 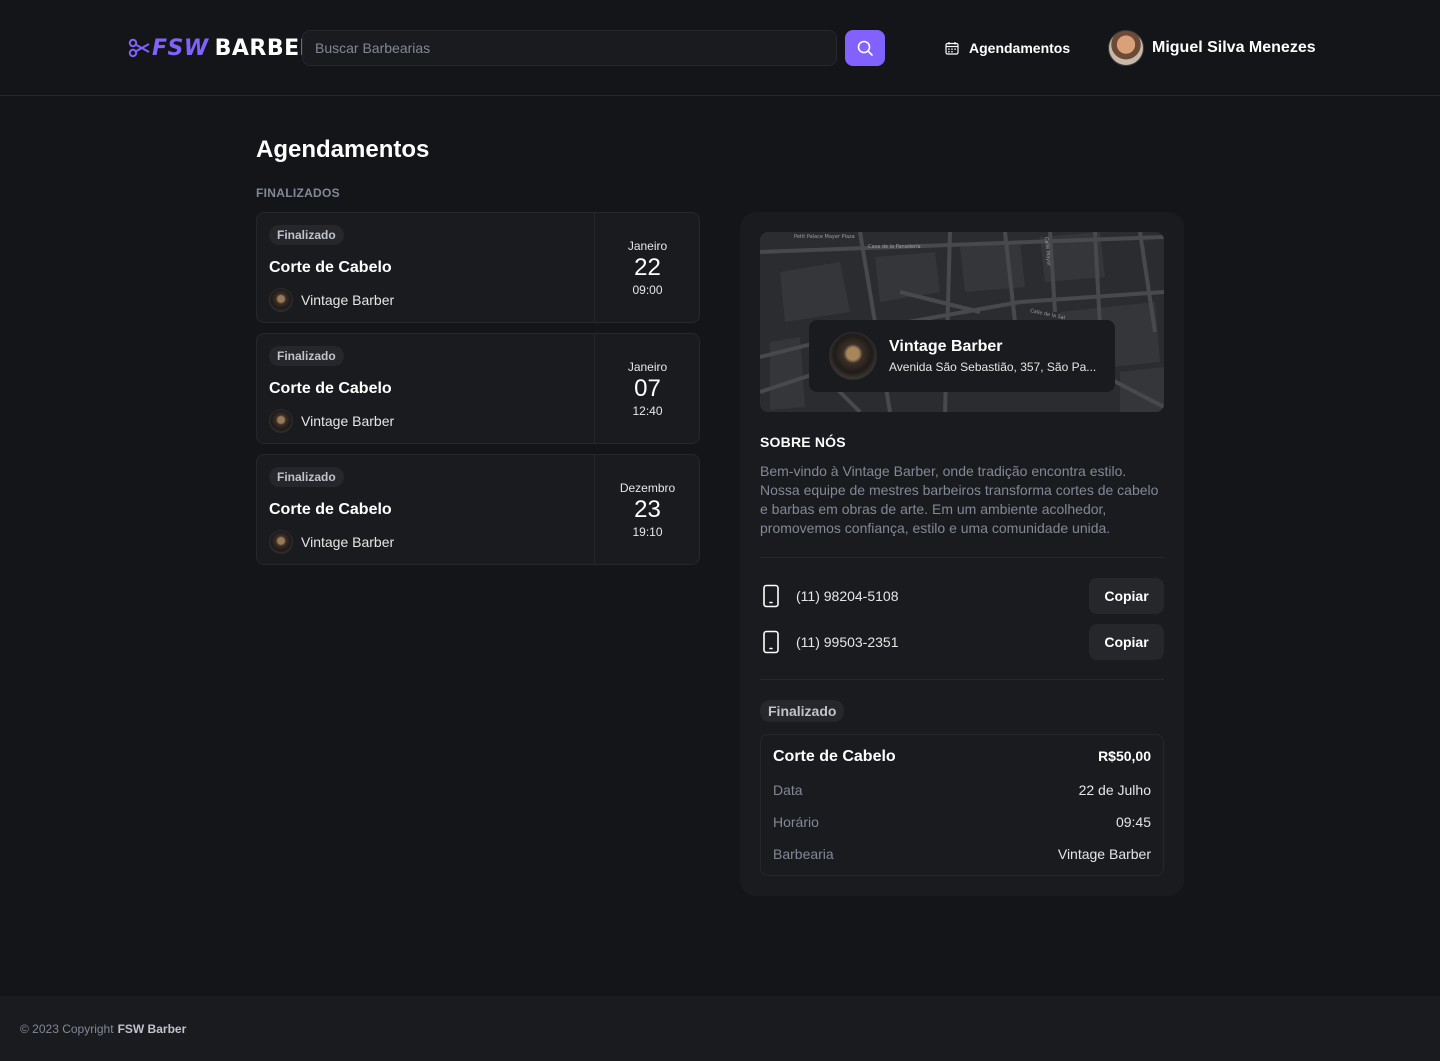 I want to click on summary-time-label: Horário, so click(x=796, y=822).